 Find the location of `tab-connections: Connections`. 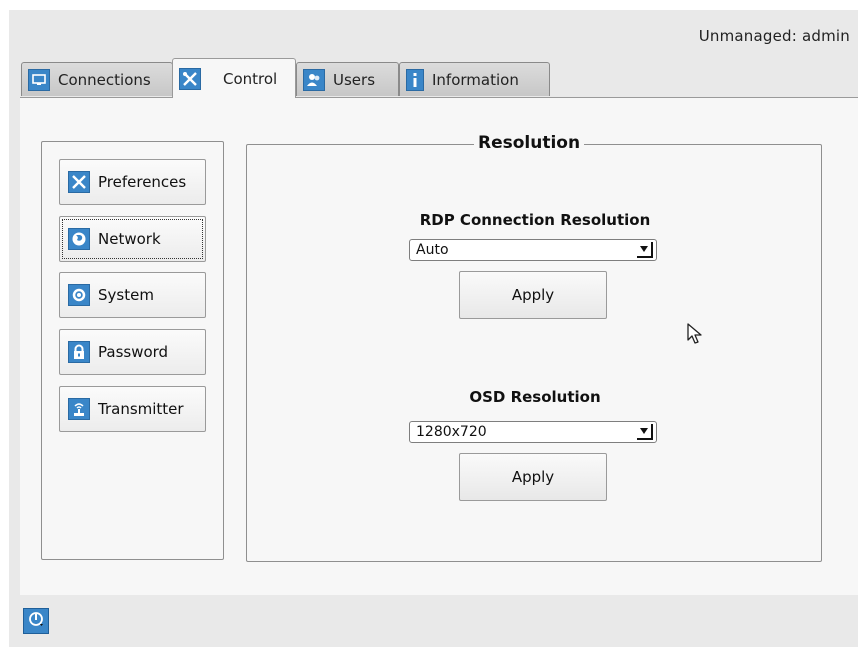

tab-connections: Connections is located at coordinates (97, 79).